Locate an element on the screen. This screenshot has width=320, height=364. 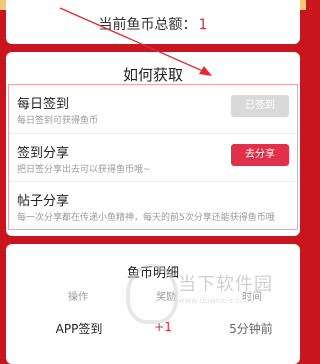
watermark-text: 当下软件园 is located at coordinates (225, 284).